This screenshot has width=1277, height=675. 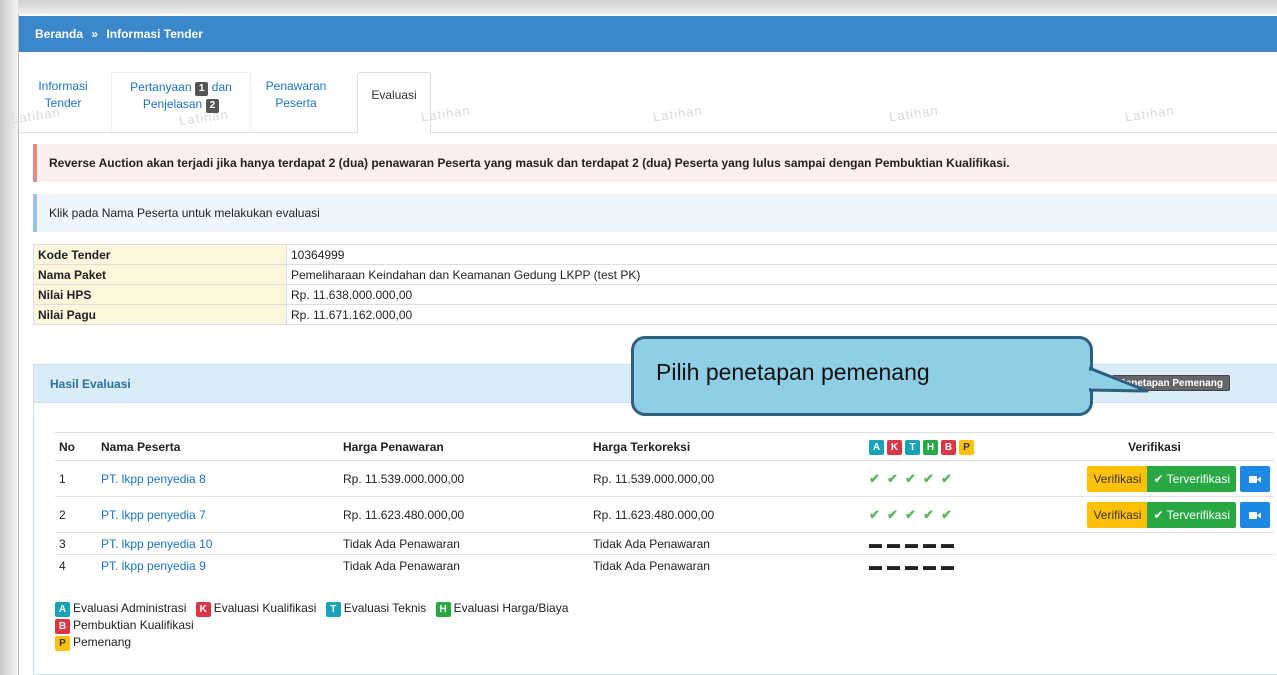 I want to click on legend-item: A Evaluasi Administrasi, so click(x=121, y=609).